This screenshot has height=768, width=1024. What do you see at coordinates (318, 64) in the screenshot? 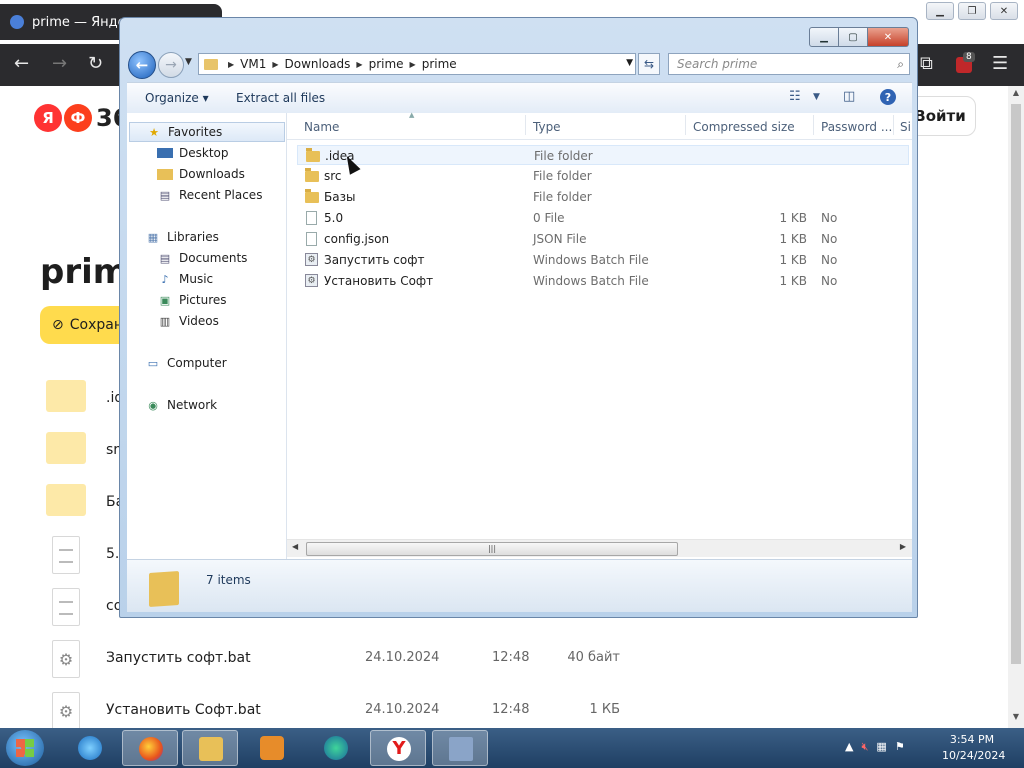
I see `breadcrumb-downloads: Downloads` at bounding box center [318, 64].